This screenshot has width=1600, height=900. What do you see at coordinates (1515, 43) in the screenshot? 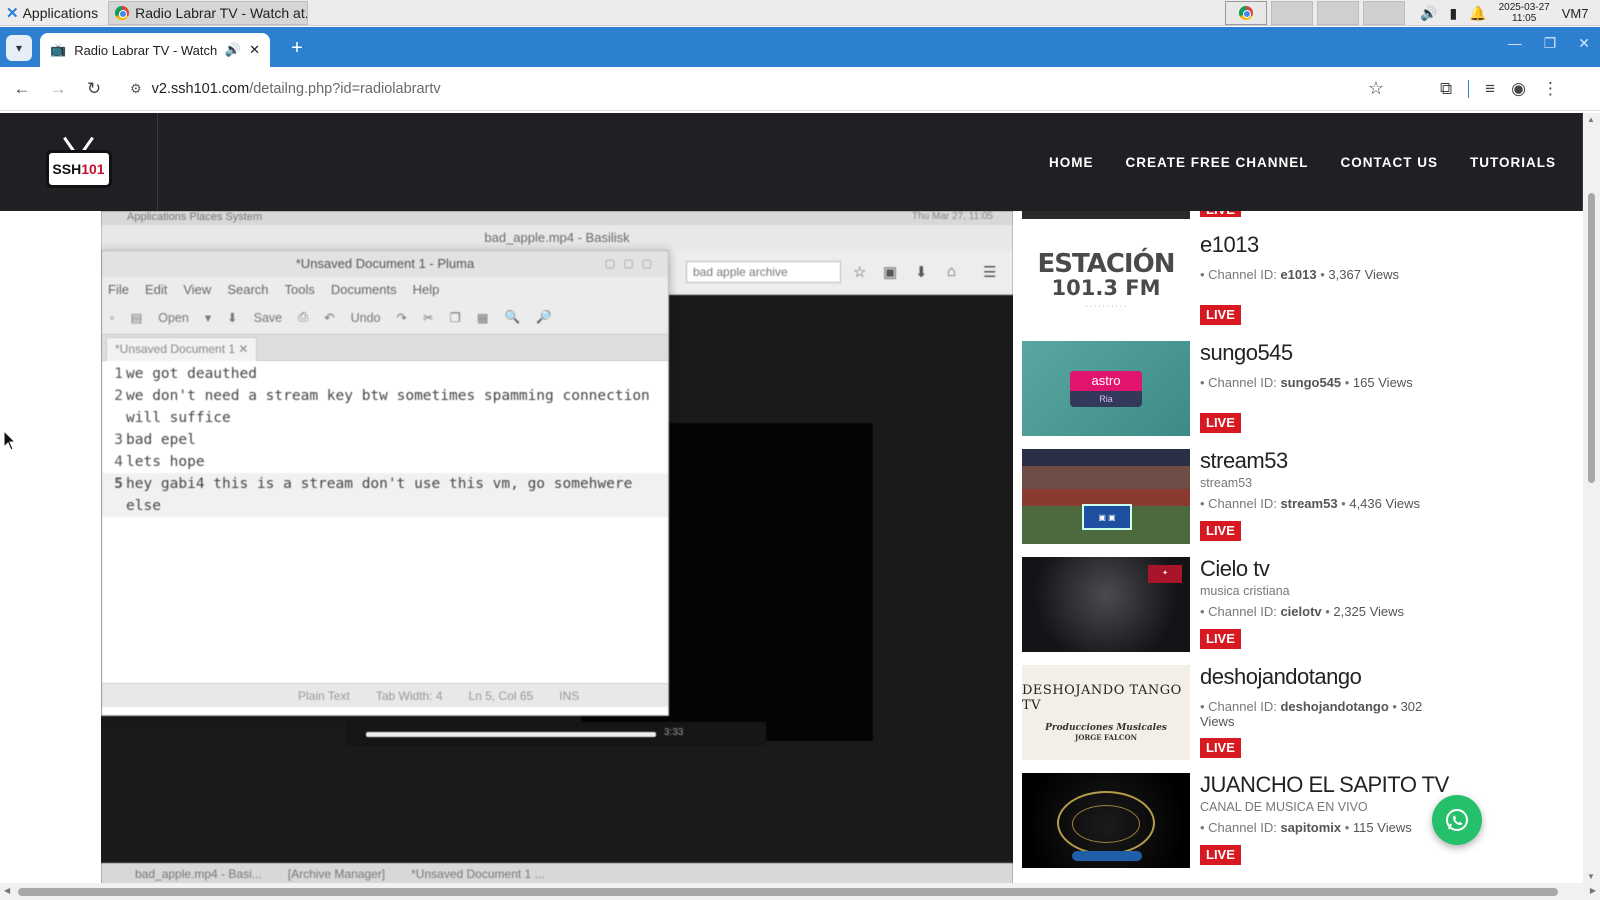
I see `minimize-icon: —` at bounding box center [1515, 43].